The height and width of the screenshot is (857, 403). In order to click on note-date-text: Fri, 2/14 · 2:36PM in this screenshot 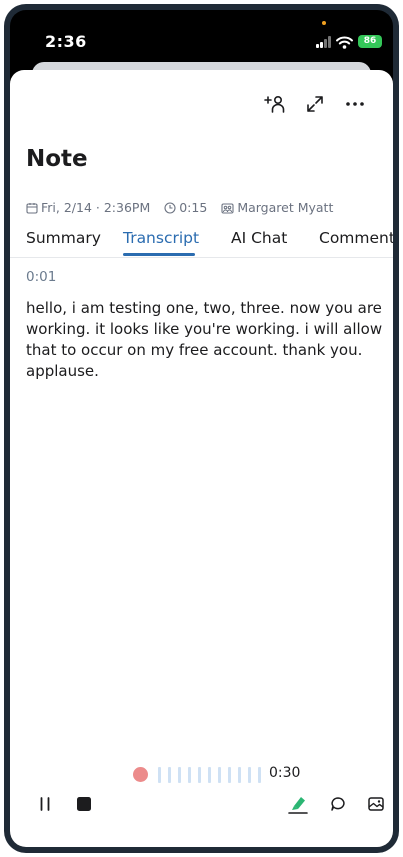, I will do `click(96, 207)`.